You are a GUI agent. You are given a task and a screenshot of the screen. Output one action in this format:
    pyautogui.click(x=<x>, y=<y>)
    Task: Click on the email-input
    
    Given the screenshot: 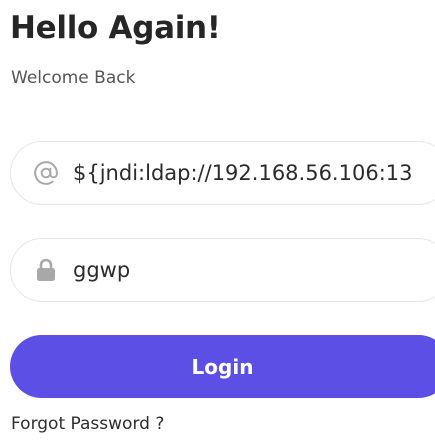 What is the action you would take?
    pyautogui.click(x=254, y=173)
    